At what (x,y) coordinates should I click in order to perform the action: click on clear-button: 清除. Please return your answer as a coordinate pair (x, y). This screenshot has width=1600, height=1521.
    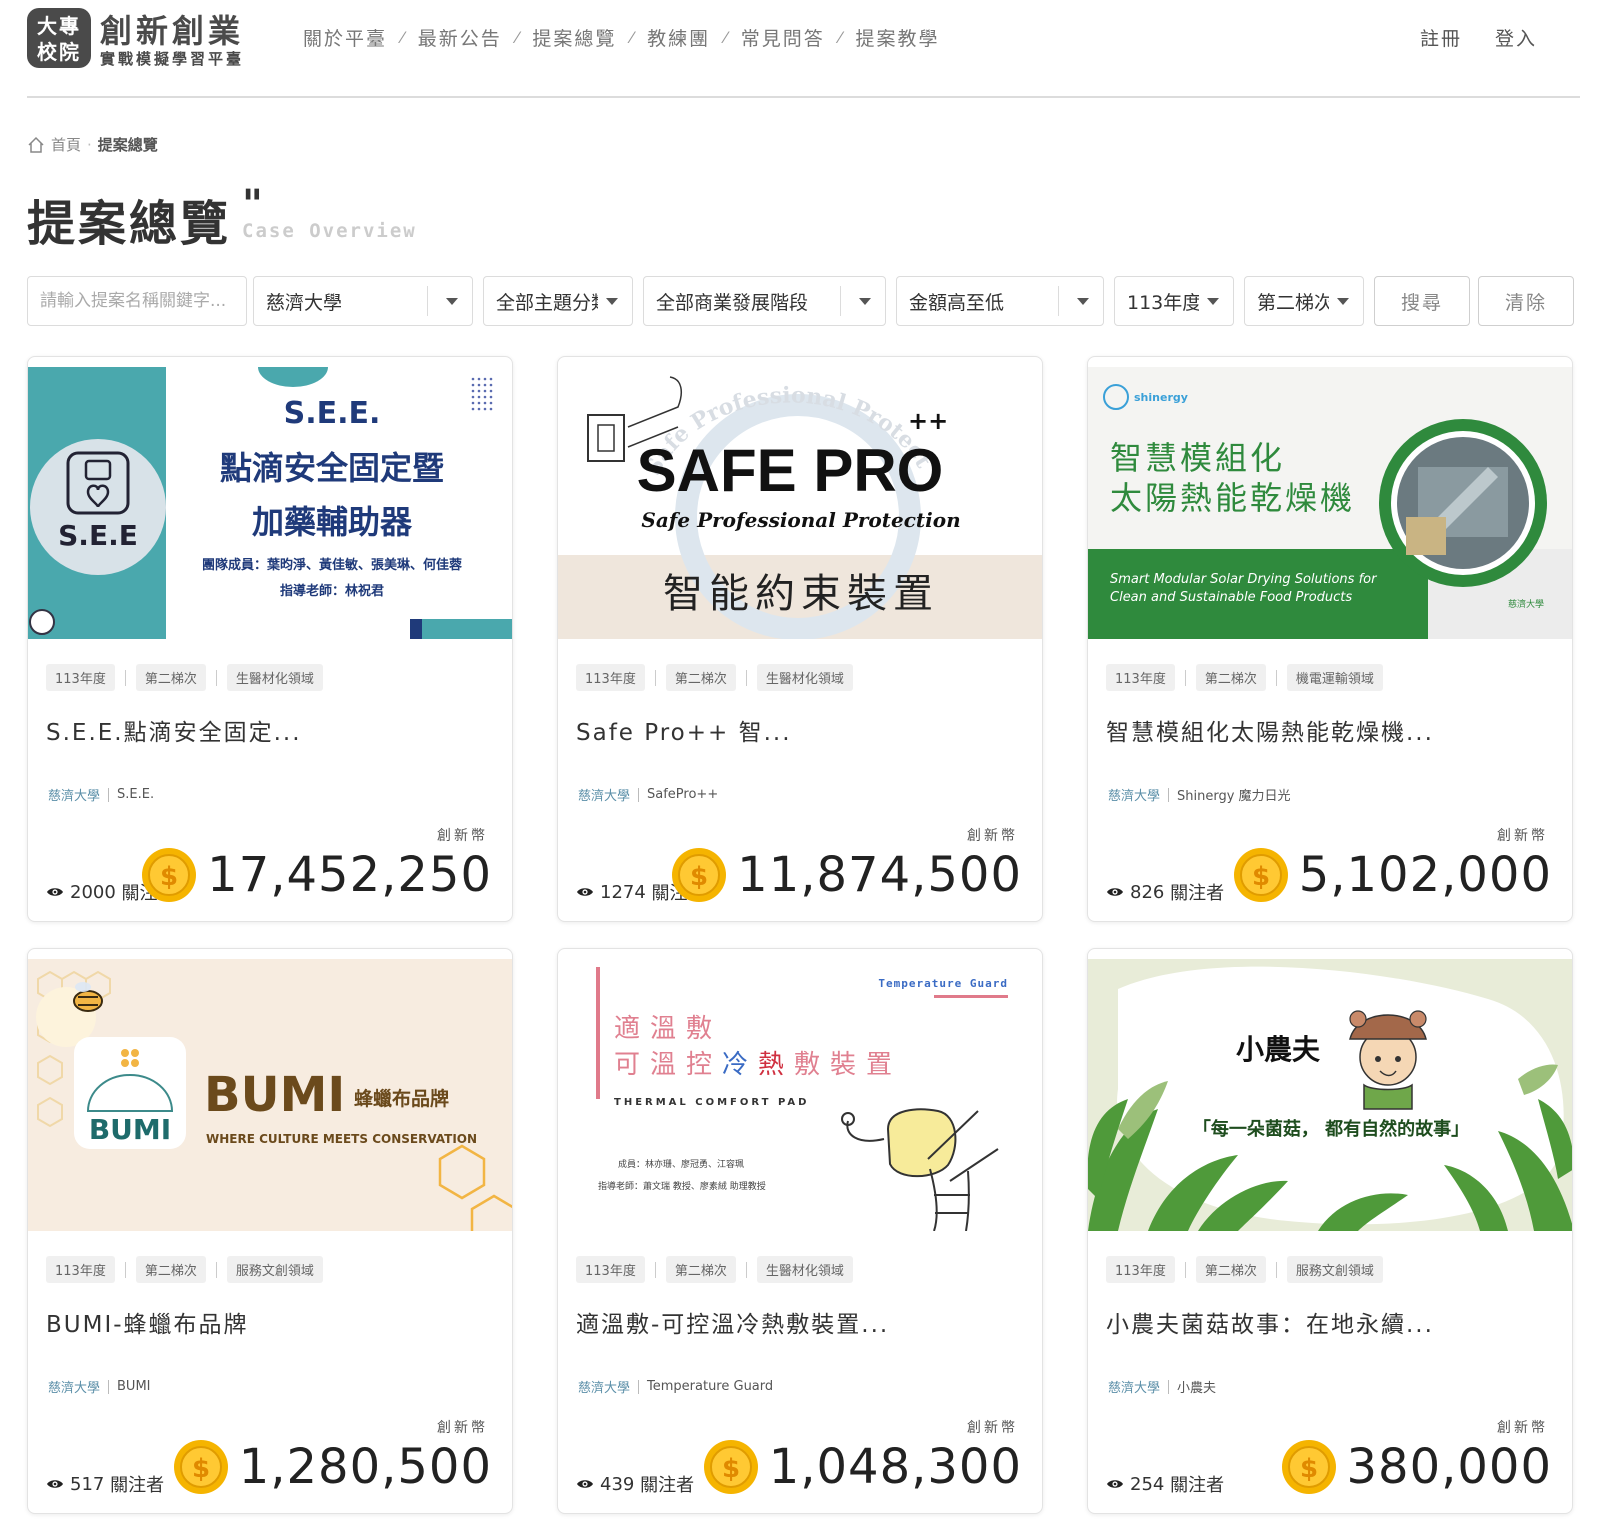
    Looking at the image, I should click on (1526, 301).